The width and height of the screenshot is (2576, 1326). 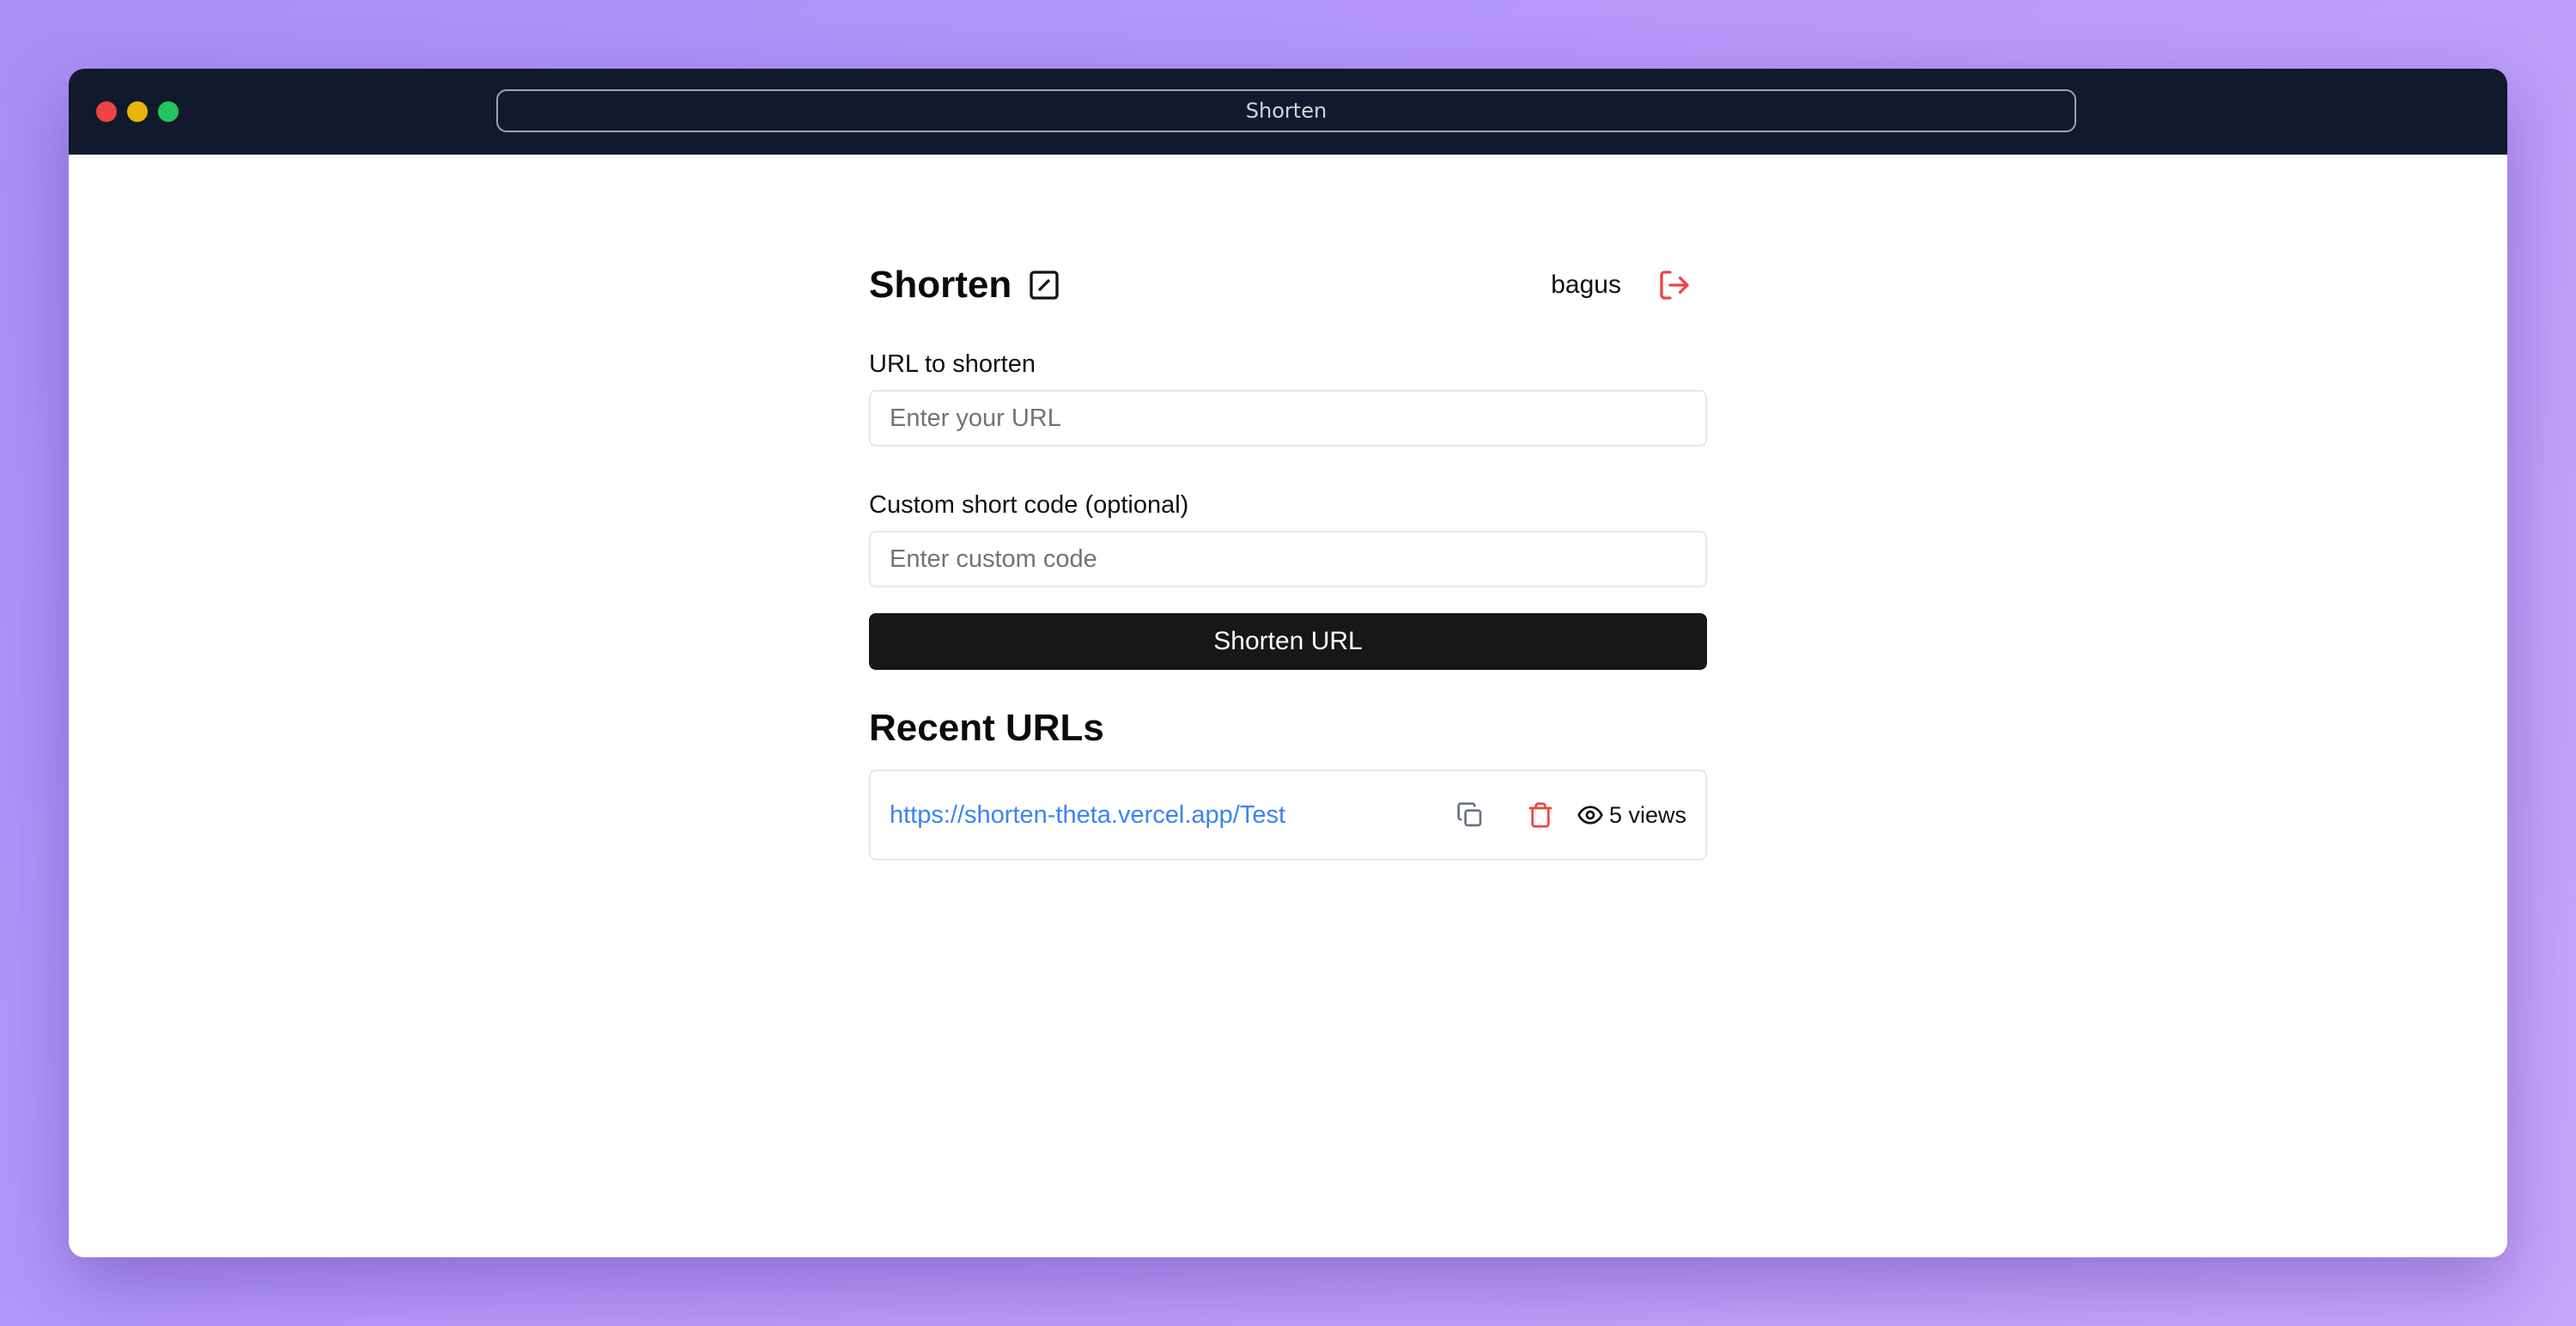 I want to click on brand: Shorten, so click(x=965, y=286).